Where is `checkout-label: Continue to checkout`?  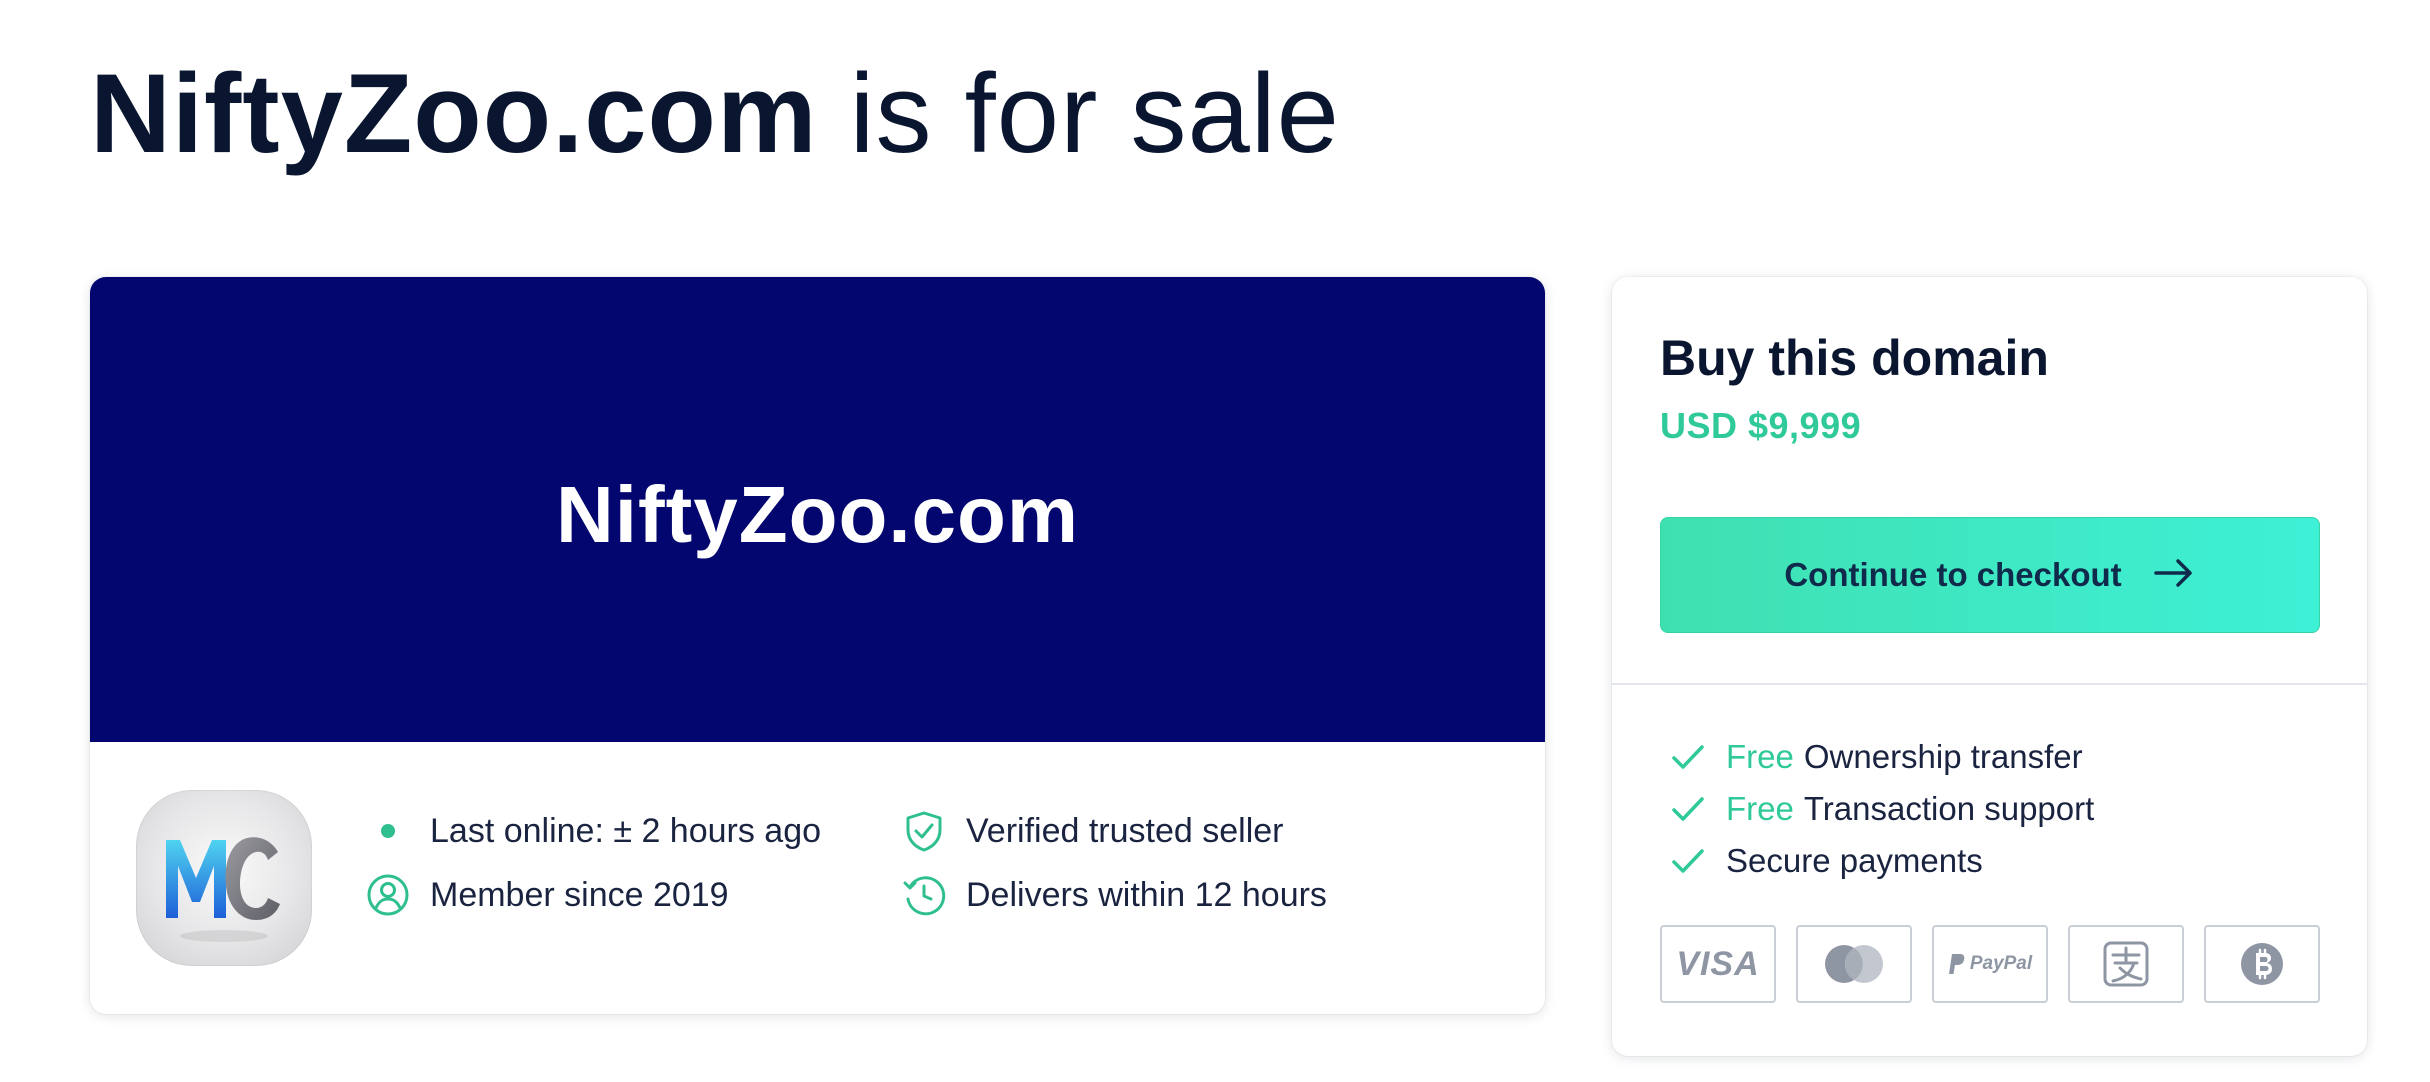 checkout-label: Continue to checkout is located at coordinates (1953, 574).